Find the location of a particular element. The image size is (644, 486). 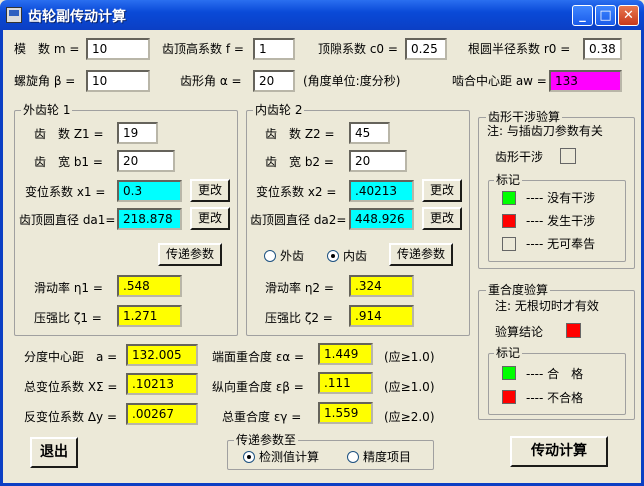

clearance-input: 0.25 is located at coordinates (426, 49).